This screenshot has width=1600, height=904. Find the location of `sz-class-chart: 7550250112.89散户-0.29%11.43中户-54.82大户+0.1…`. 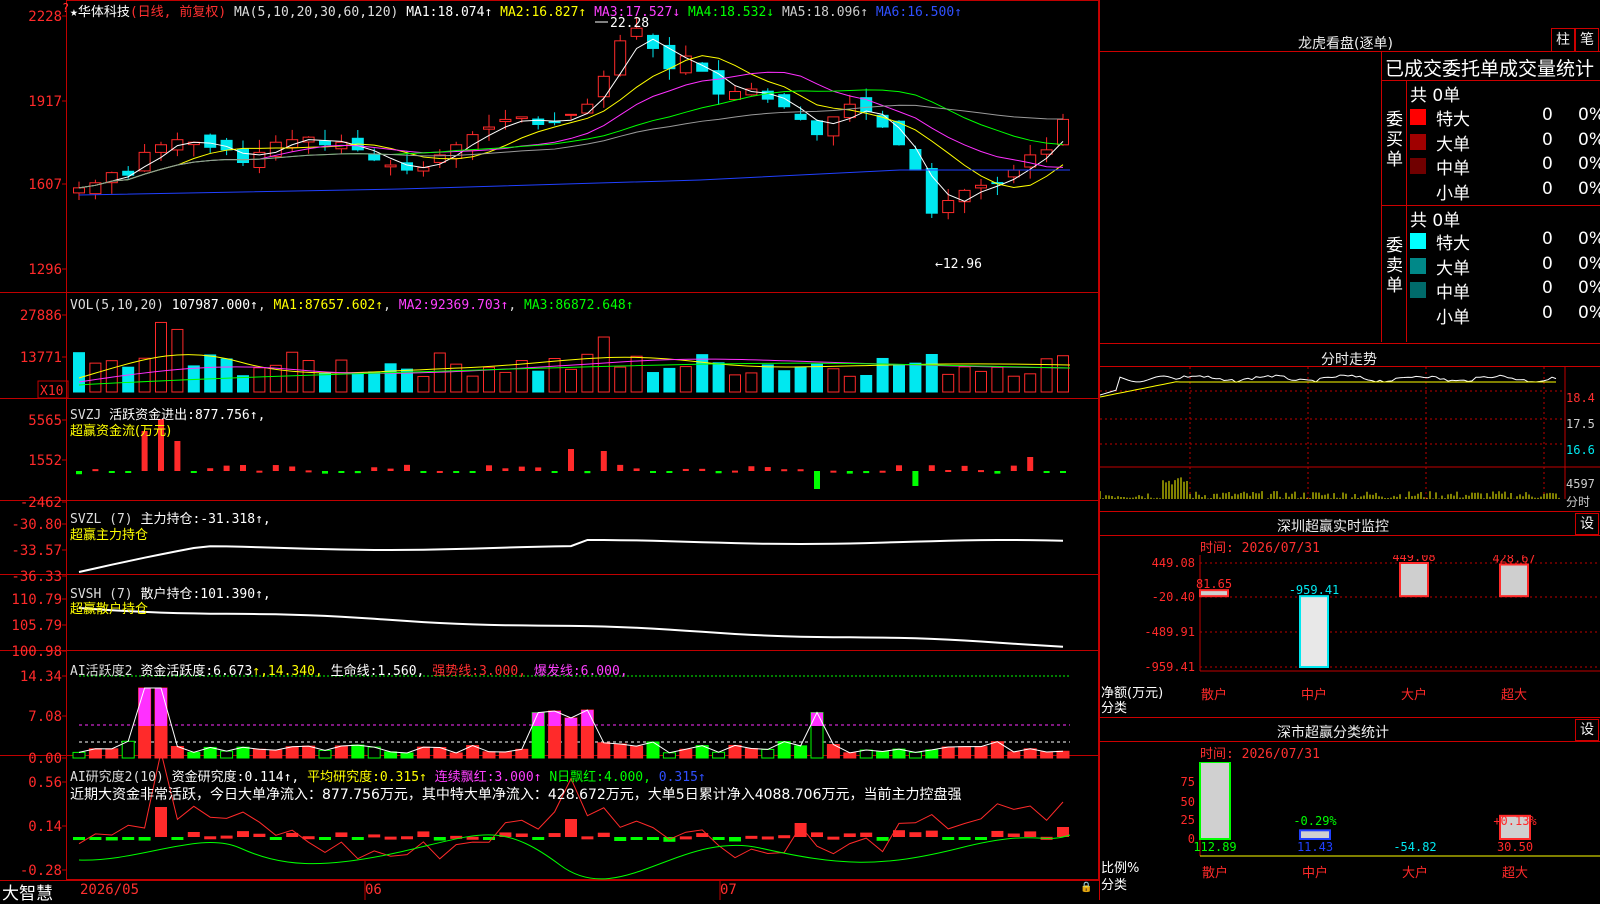

sz-class-chart: 7550250112.89散户-0.29%11.43中户-54.82大户+0.1… is located at coordinates (1390, 821).